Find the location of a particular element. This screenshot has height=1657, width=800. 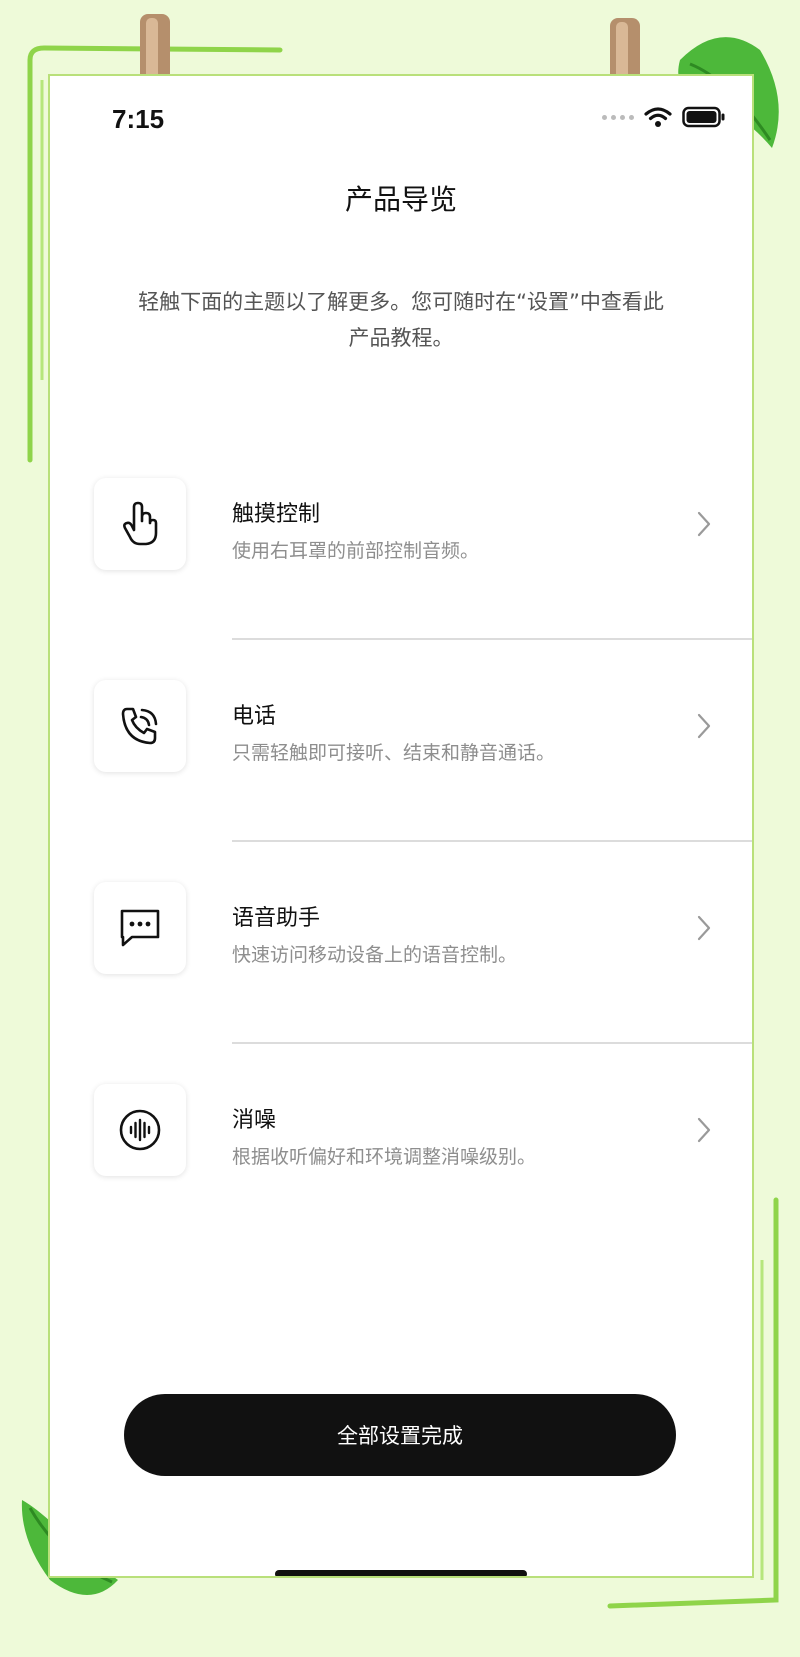

wifi-icon is located at coordinates (658, 117).